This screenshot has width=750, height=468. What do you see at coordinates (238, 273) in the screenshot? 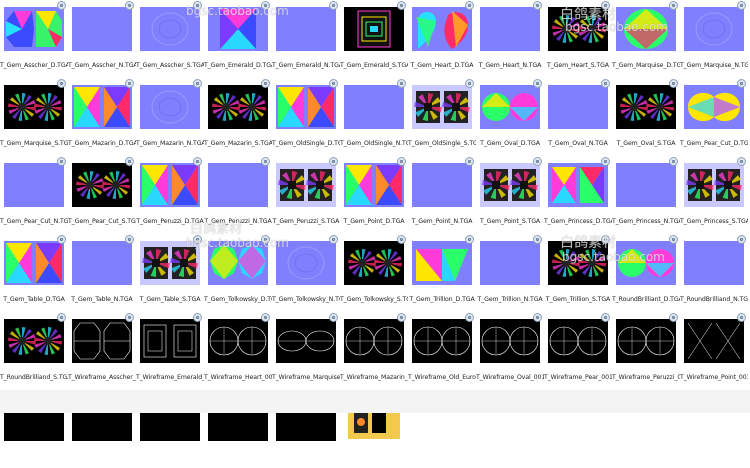
I see `file-item: T_Gem_Tolkowsky_D.TGA` at bounding box center [238, 273].